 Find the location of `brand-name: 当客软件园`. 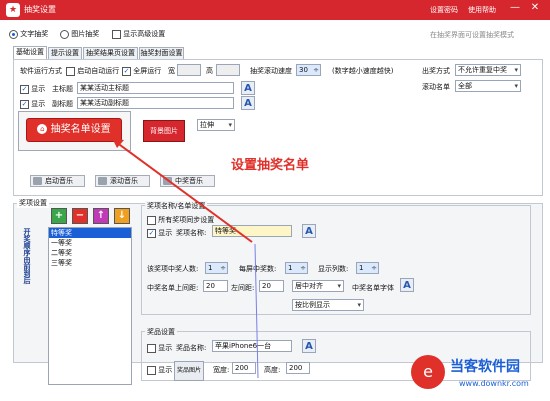

brand-name: 当客软件园 is located at coordinates (485, 367).